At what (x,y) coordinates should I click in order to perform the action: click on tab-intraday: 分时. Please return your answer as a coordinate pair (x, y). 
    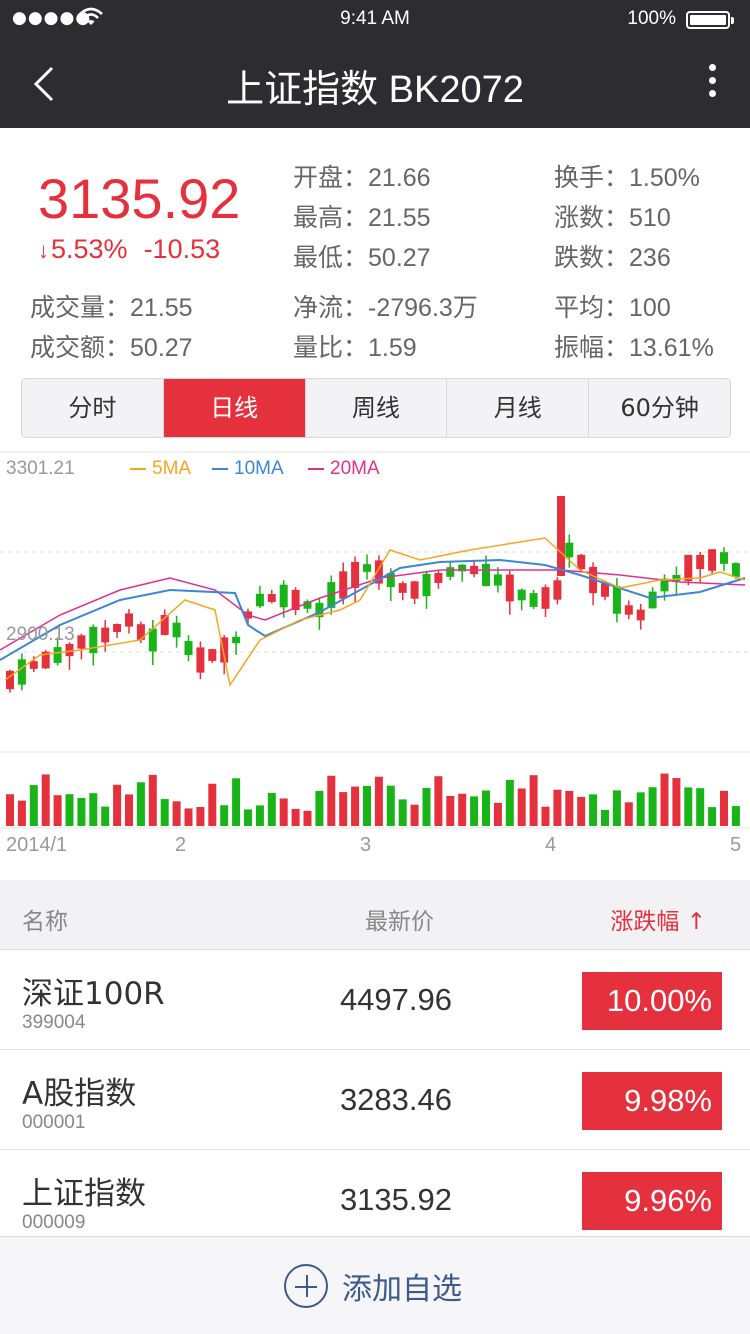
    Looking at the image, I should click on (93, 408).